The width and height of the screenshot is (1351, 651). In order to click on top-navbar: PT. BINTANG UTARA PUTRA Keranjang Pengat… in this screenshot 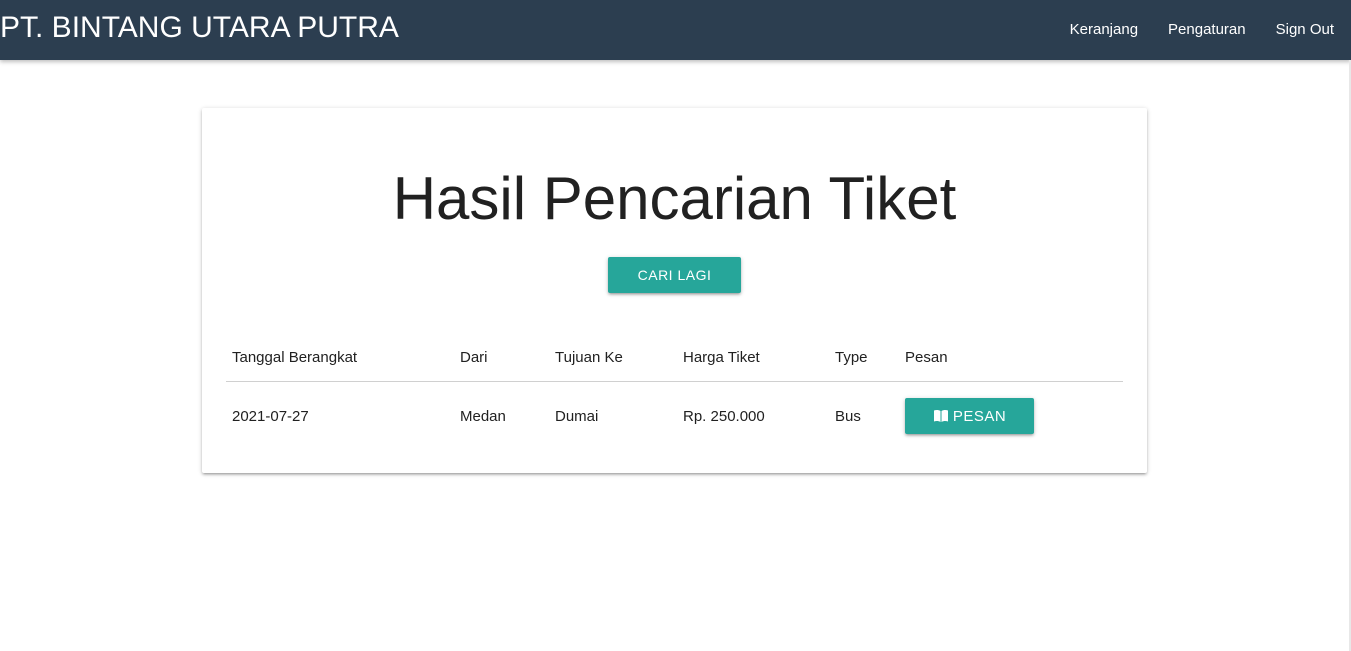, I will do `click(675, 30)`.